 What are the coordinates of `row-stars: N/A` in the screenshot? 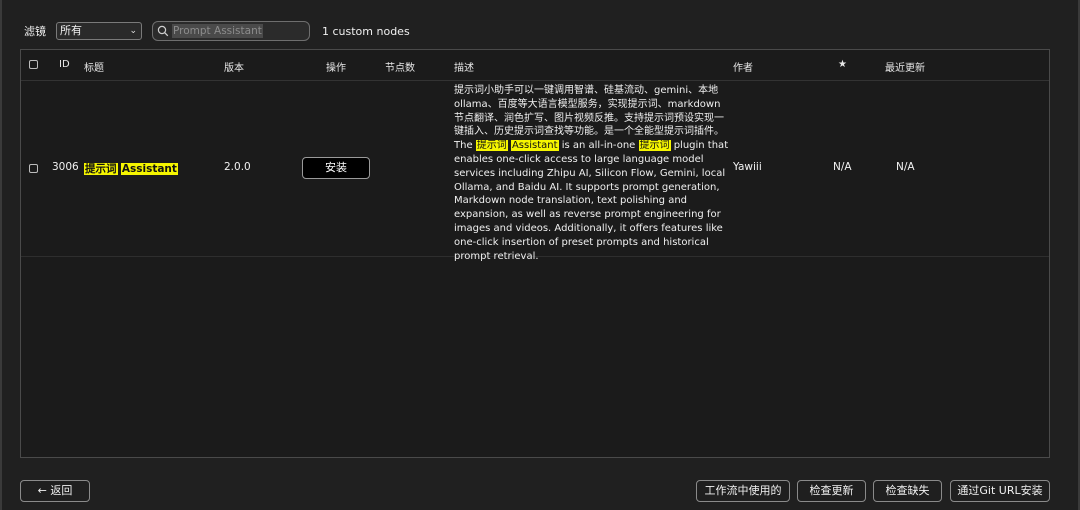 It's located at (842, 167).